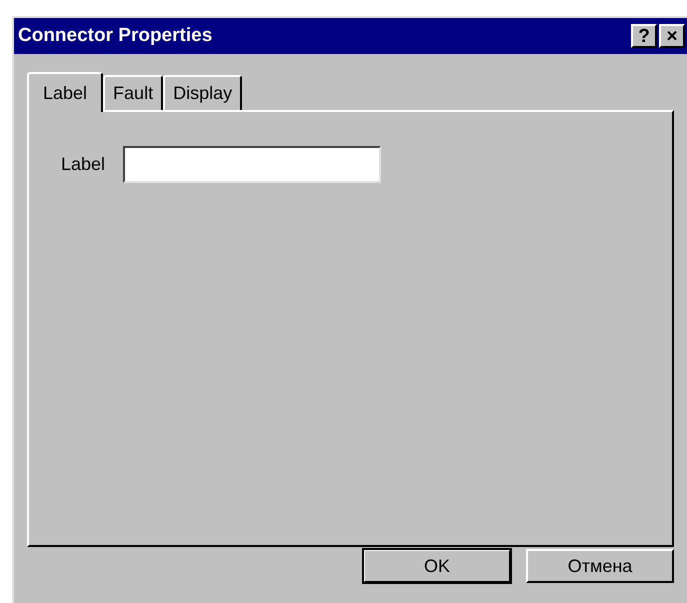 The width and height of the screenshot is (687, 603). Describe the element at coordinates (115, 36) in the screenshot. I see `window-title: Connector Properties` at that location.